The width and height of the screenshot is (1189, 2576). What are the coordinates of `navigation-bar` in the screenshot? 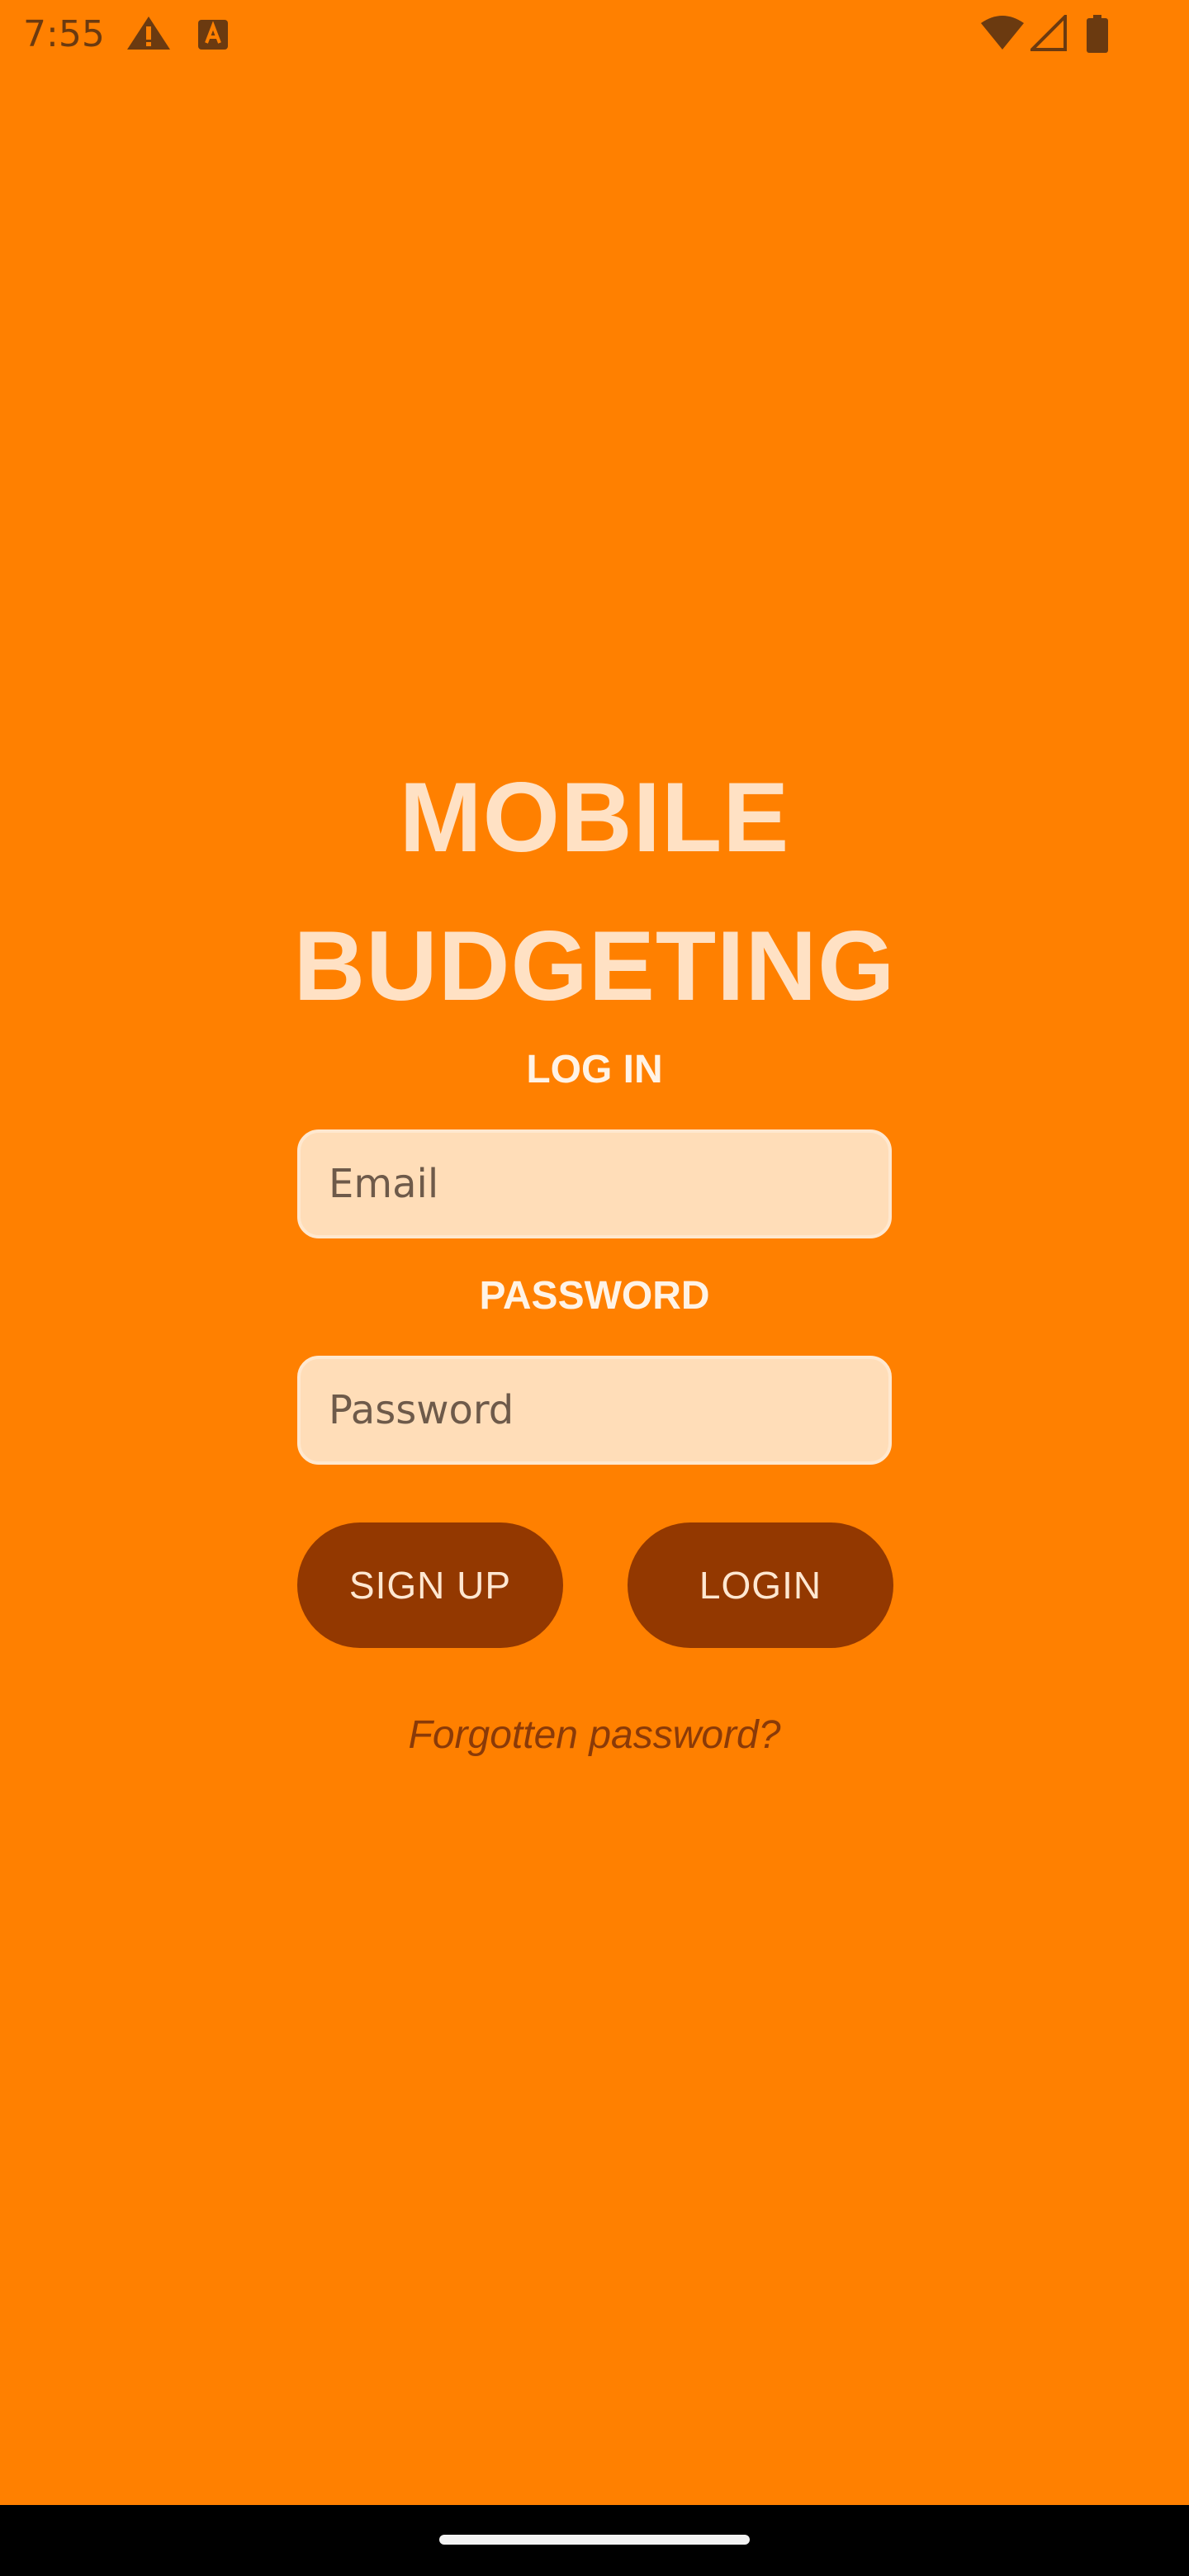 It's located at (594, 2540).